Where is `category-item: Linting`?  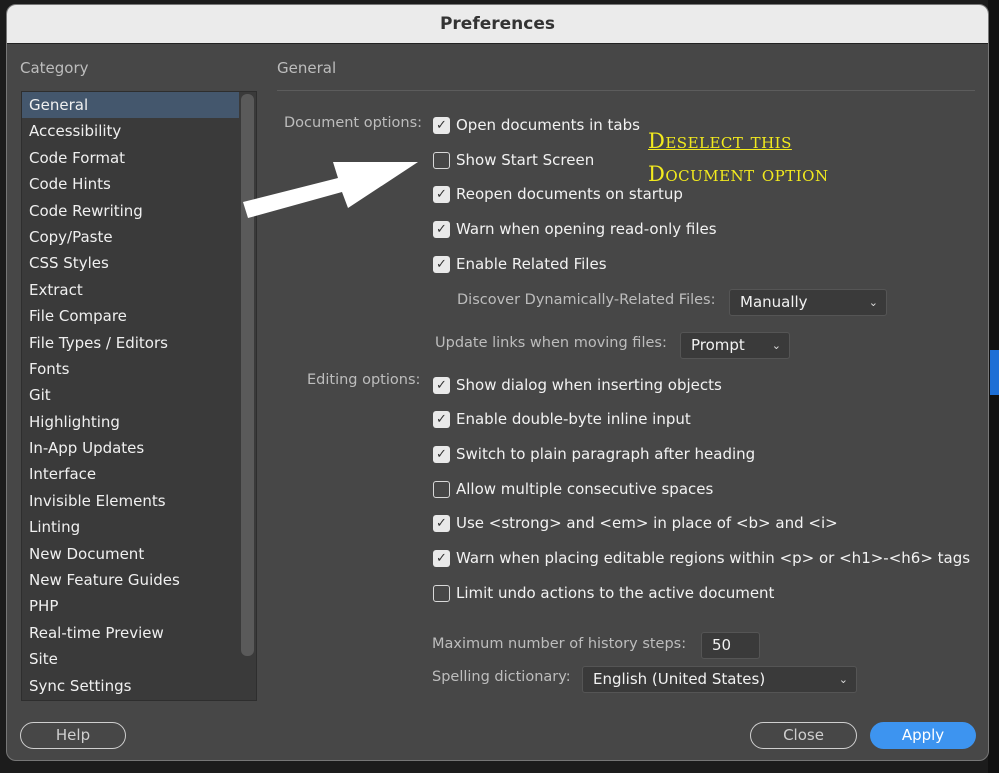
category-item: Linting is located at coordinates (130, 527).